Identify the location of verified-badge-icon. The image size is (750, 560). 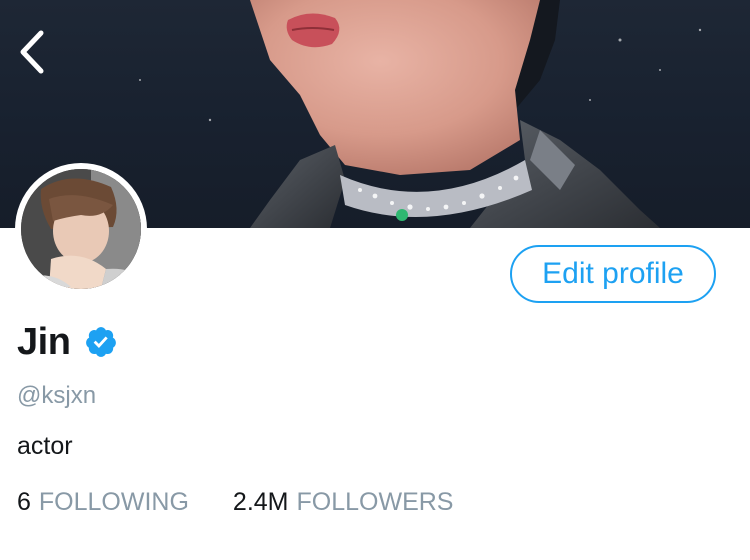
(101, 342).